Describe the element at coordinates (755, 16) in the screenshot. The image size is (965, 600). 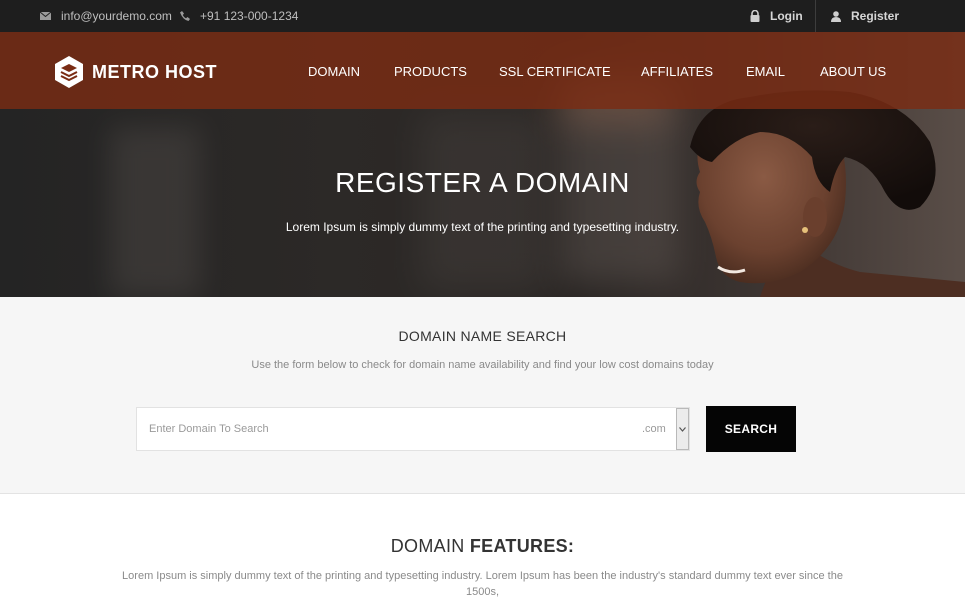
I see `lock-icon` at that location.